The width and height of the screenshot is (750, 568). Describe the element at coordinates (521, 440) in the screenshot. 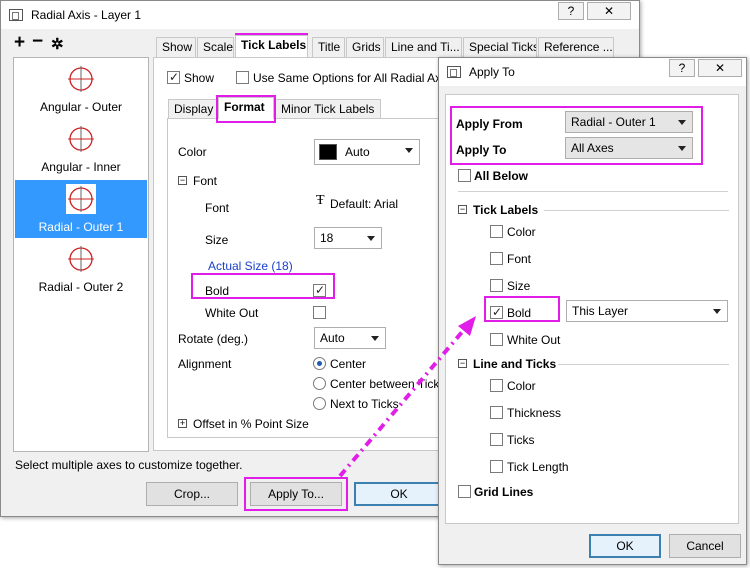

I see `line-ticks-item-label: Ticks` at that location.